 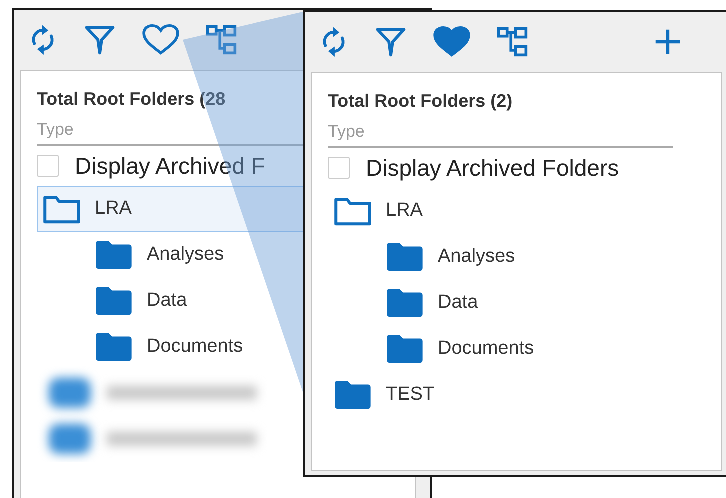 What do you see at coordinates (668, 42) in the screenshot?
I see `add-icon` at bounding box center [668, 42].